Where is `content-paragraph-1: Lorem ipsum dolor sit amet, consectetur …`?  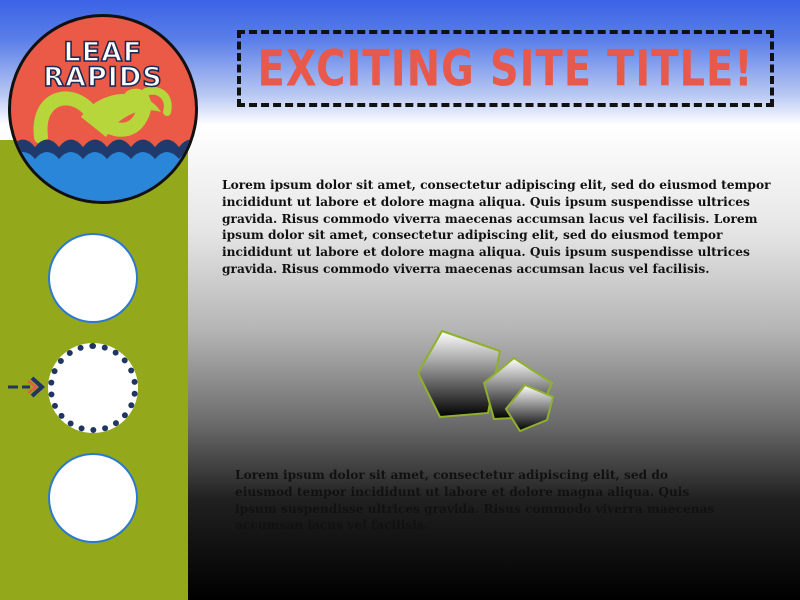
content-paragraph-1: Lorem ipsum dolor sit amet, consectetur … is located at coordinates (496, 227).